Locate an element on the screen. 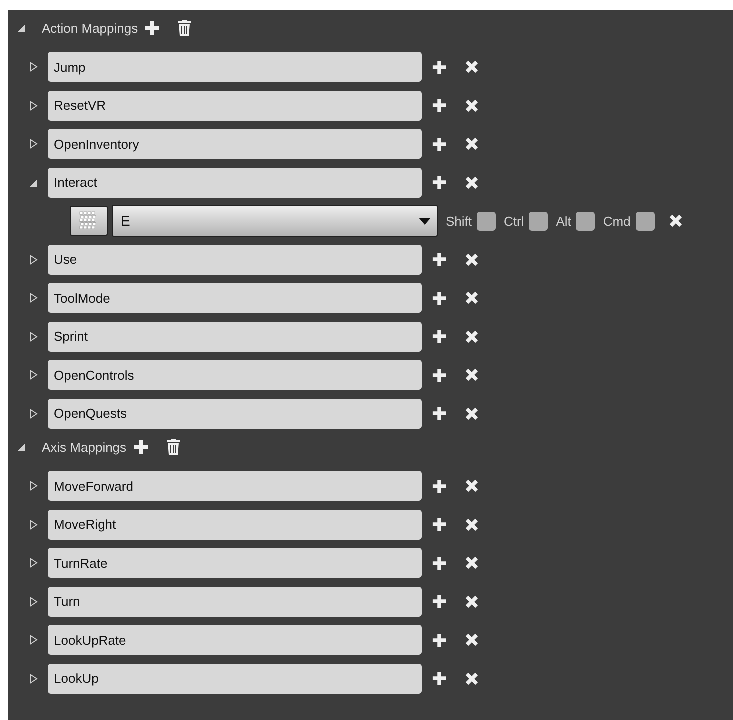 This screenshot has width=733, height=720. mapping-name-field: Turn is located at coordinates (235, 601).